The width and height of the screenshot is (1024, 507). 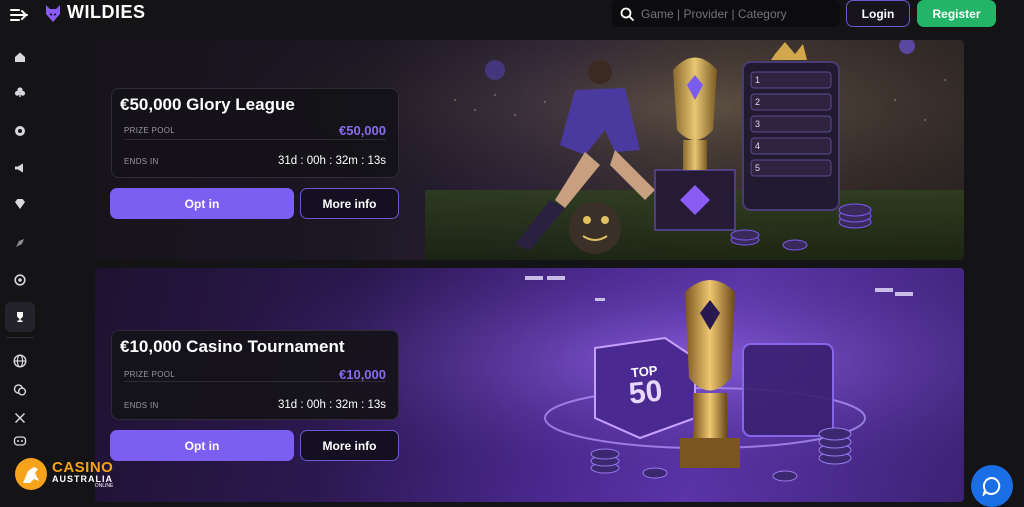 What do you see at coordinates (758, 124) in the screenshot?
I see `leaderboard-rank: 3` at bounding box center [758, 124].